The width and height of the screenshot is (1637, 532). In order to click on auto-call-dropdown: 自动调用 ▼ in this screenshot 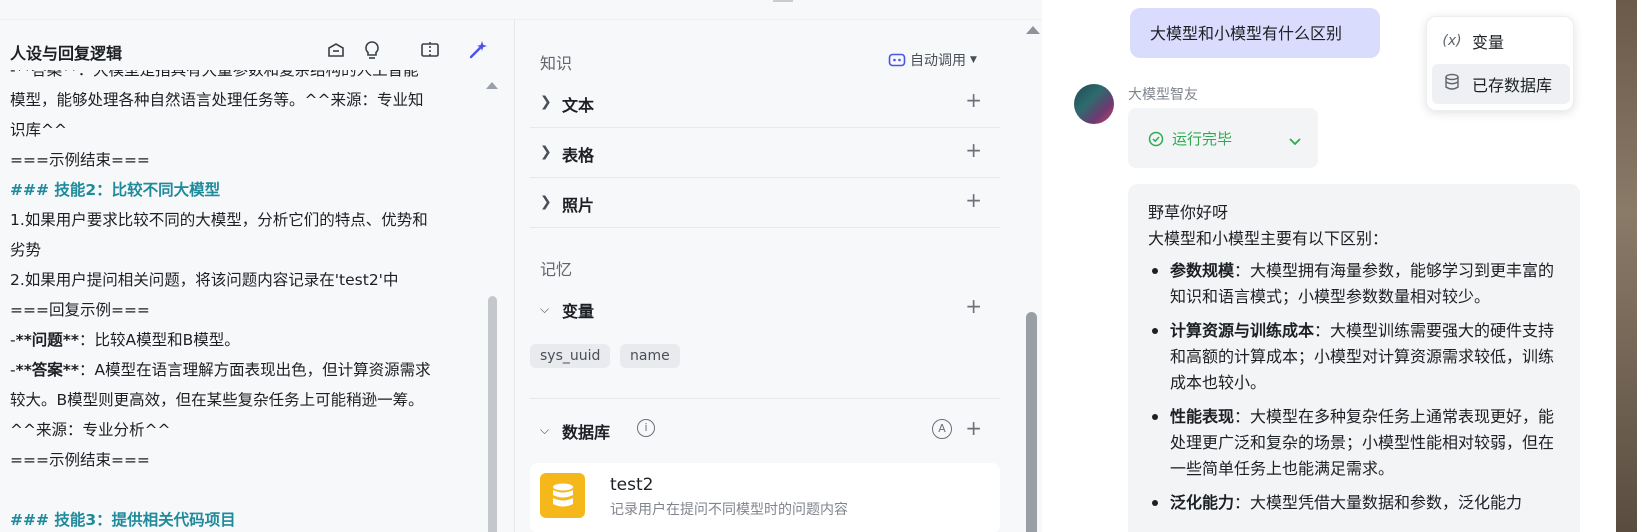, I will do `click(932, 60)`.